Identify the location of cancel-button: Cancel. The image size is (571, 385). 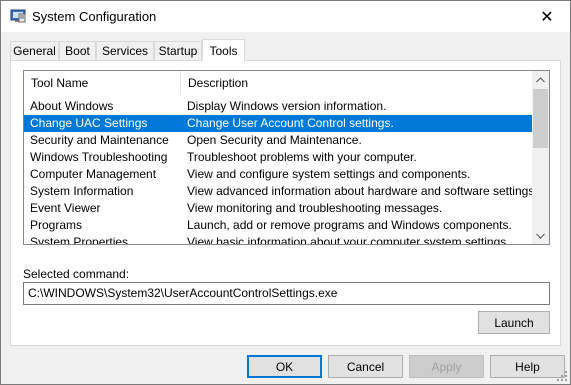
(365, 366).